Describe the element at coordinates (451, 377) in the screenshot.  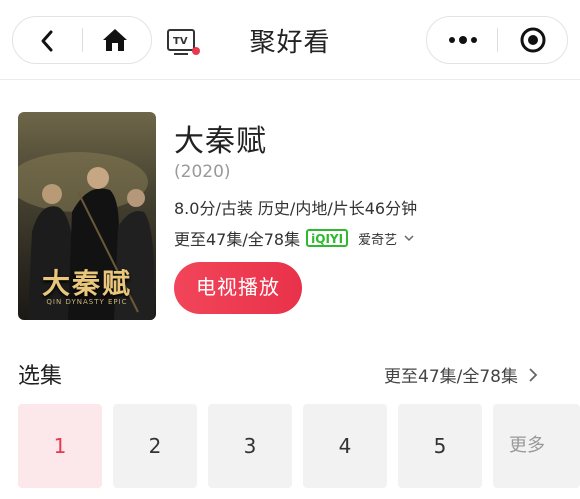
I see `episodes-count: 更至47集/全78集` at that location.